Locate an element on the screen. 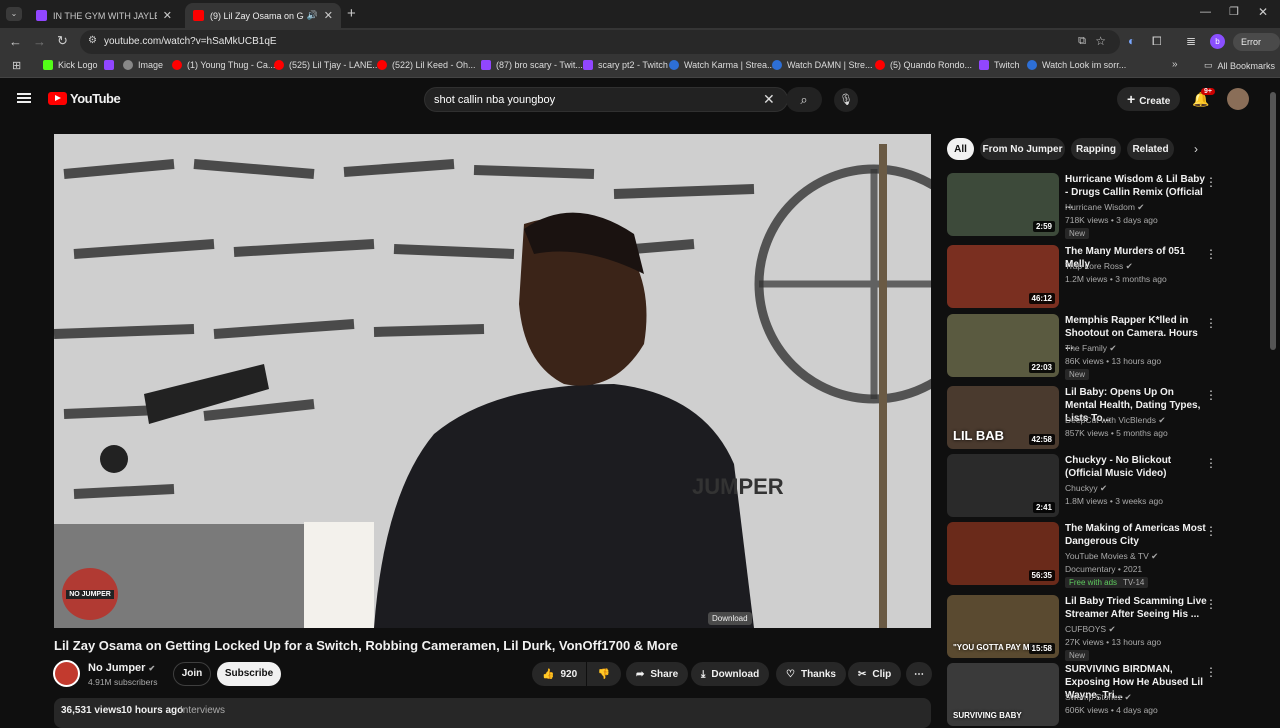 This screenshot has height=728, width=1280. search-input: shot callin nba youngboy ✕ is located at coordinates (606, 99).